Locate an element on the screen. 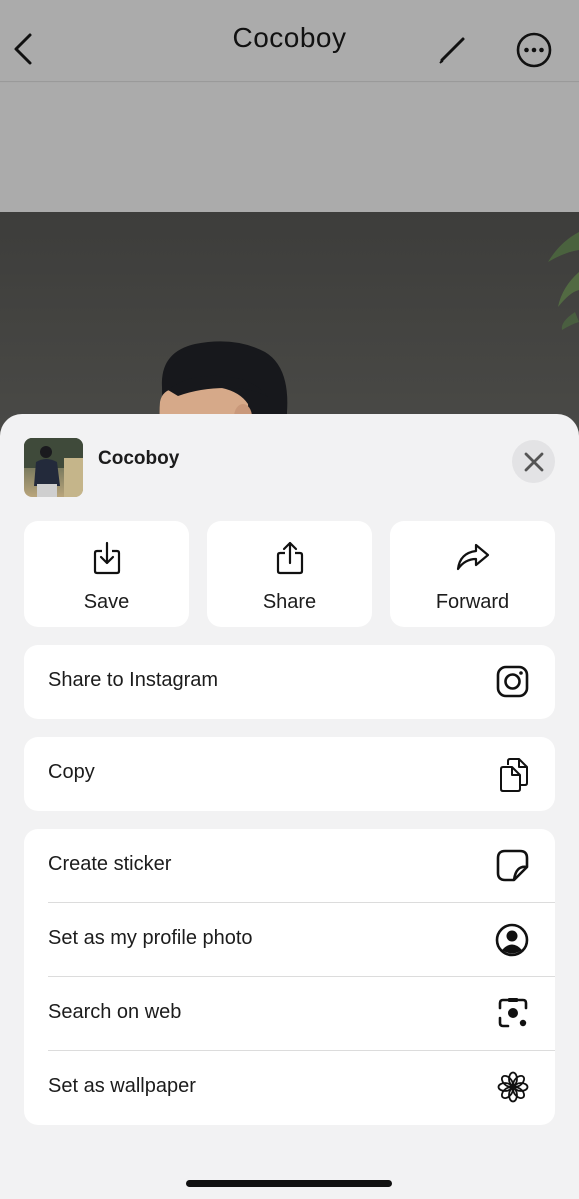  search-on-web-label: Search on web is located at coordinates (115, 1012).